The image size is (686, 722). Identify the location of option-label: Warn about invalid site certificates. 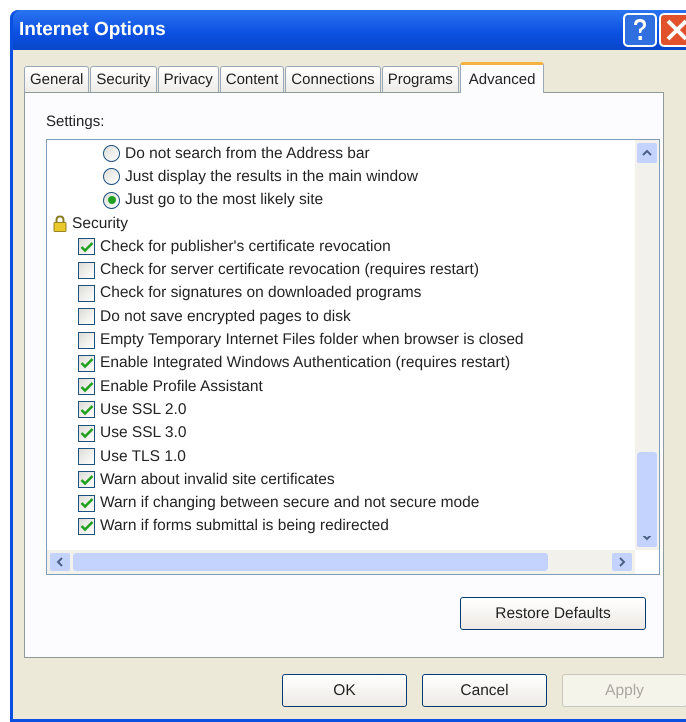
(217, 479).